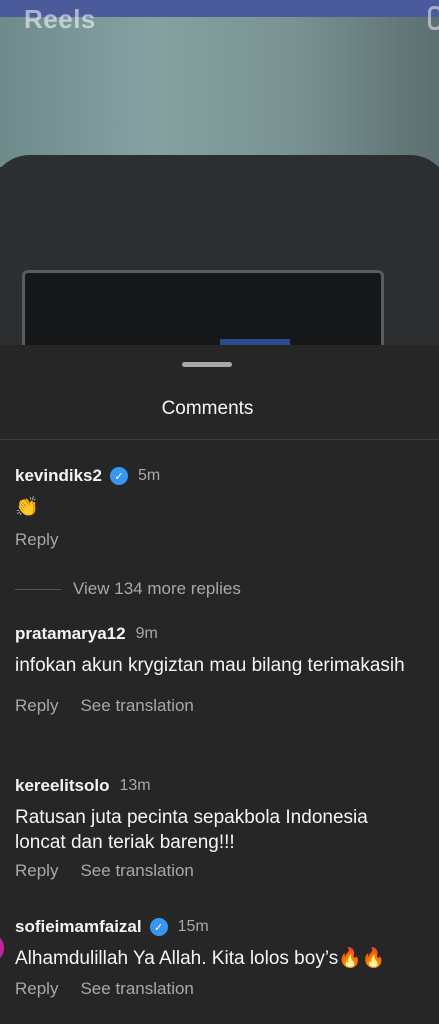 Image resolution: width=439 pixels, height=1024 pixels. I want to click on drag-handle, so click(207, 364).